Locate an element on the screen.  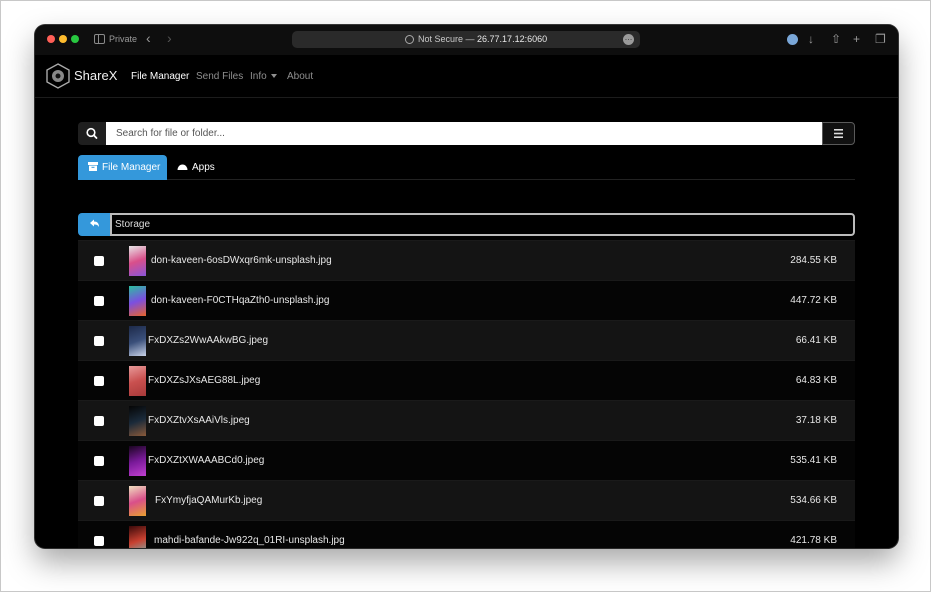
path-group is located at coordinates (466, 224).